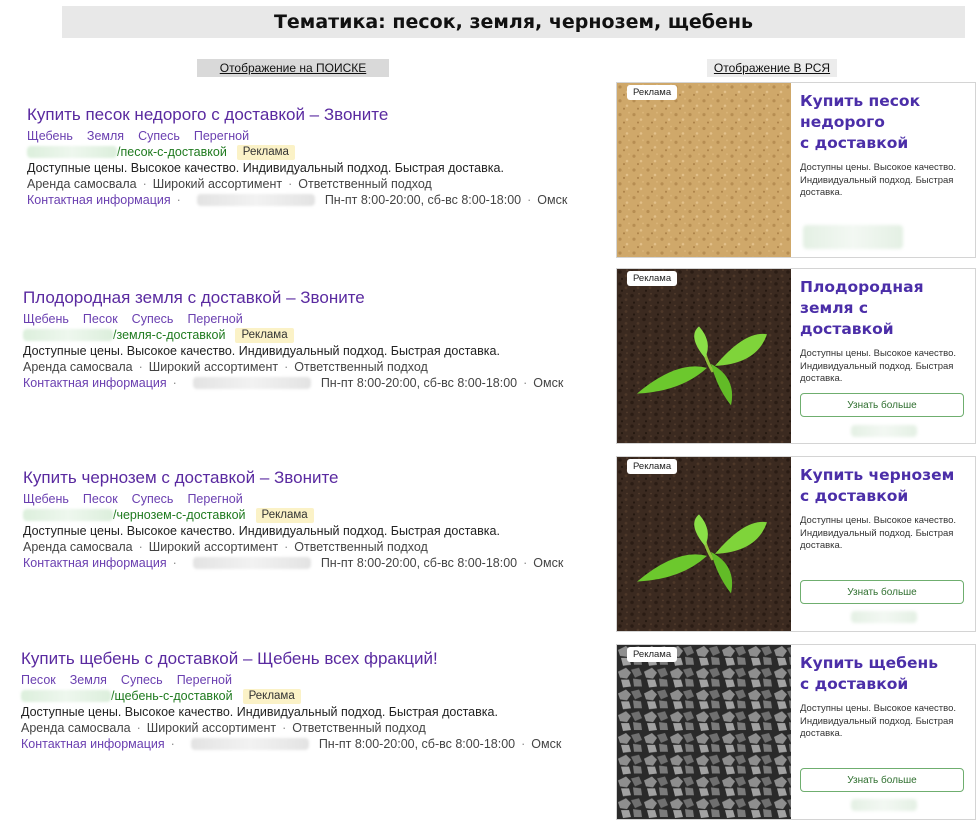 This screenshot has height=828, width=980. I want to click on card-title: Купить песок недорого с доставкой, so click(882, 122).